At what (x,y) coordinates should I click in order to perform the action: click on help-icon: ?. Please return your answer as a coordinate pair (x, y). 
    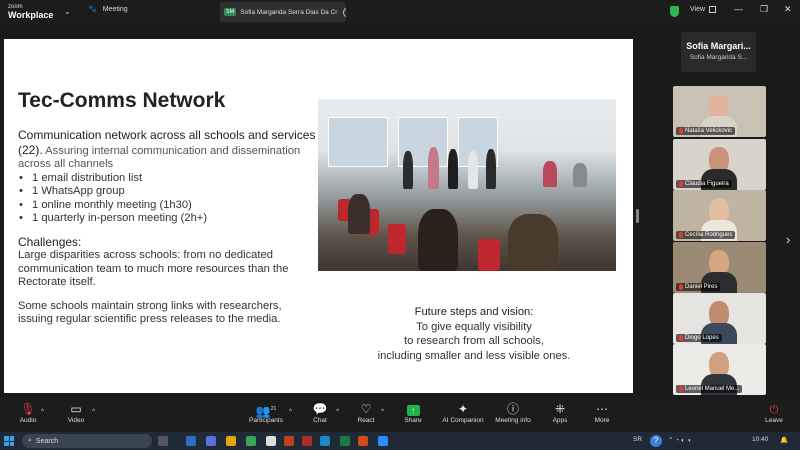
    Looking at the image, I should click on (656, 441).